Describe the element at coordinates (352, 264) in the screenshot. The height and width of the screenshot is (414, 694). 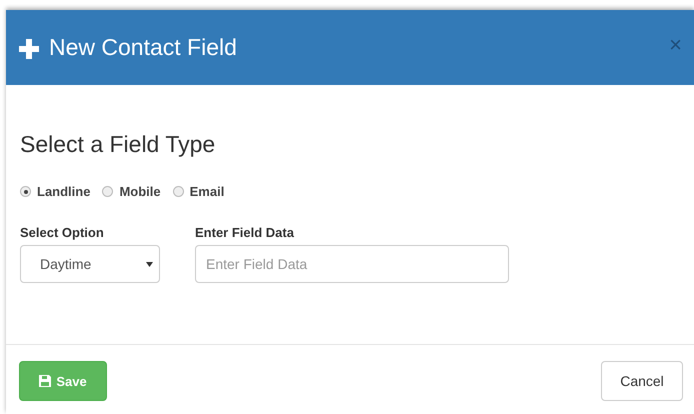
I see `field-data-input: Enter Field Data` at that location.